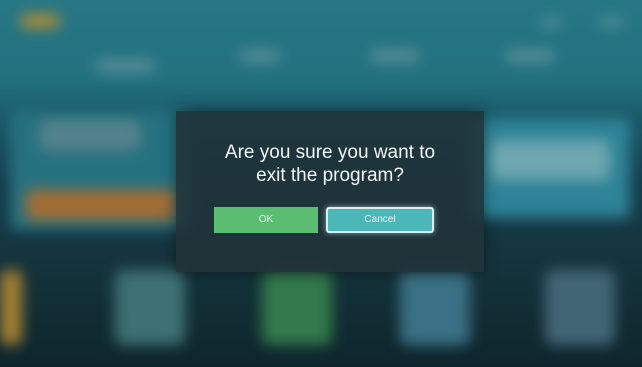 Image resolution: width=642 pixels, height=367 pixels. I want to click on cancel-button: Cancel, so click(380, 220).